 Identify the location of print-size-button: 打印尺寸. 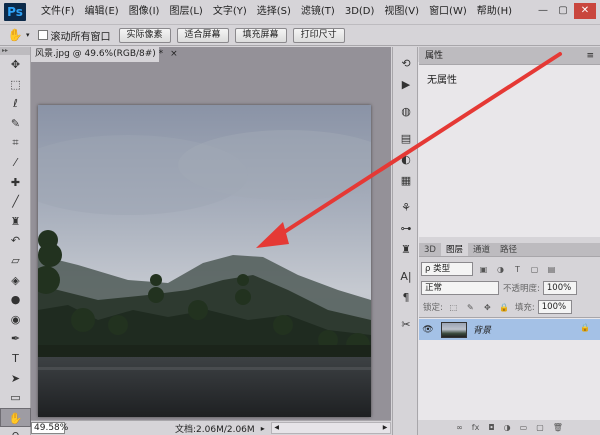
(318, 35).